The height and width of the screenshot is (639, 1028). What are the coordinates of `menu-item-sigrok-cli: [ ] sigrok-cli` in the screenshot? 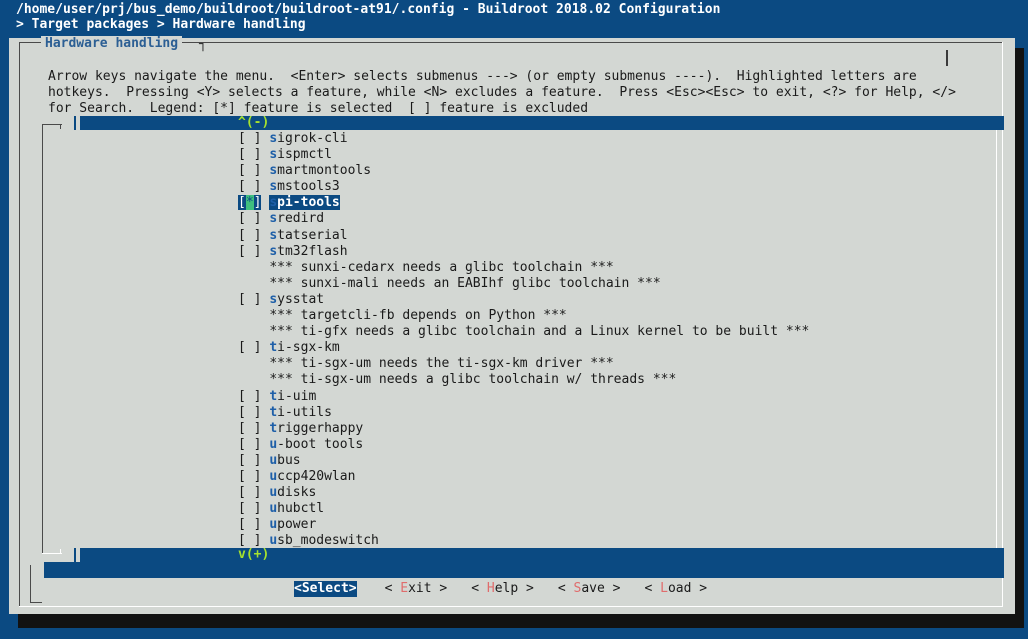 It's located at (523, 139).